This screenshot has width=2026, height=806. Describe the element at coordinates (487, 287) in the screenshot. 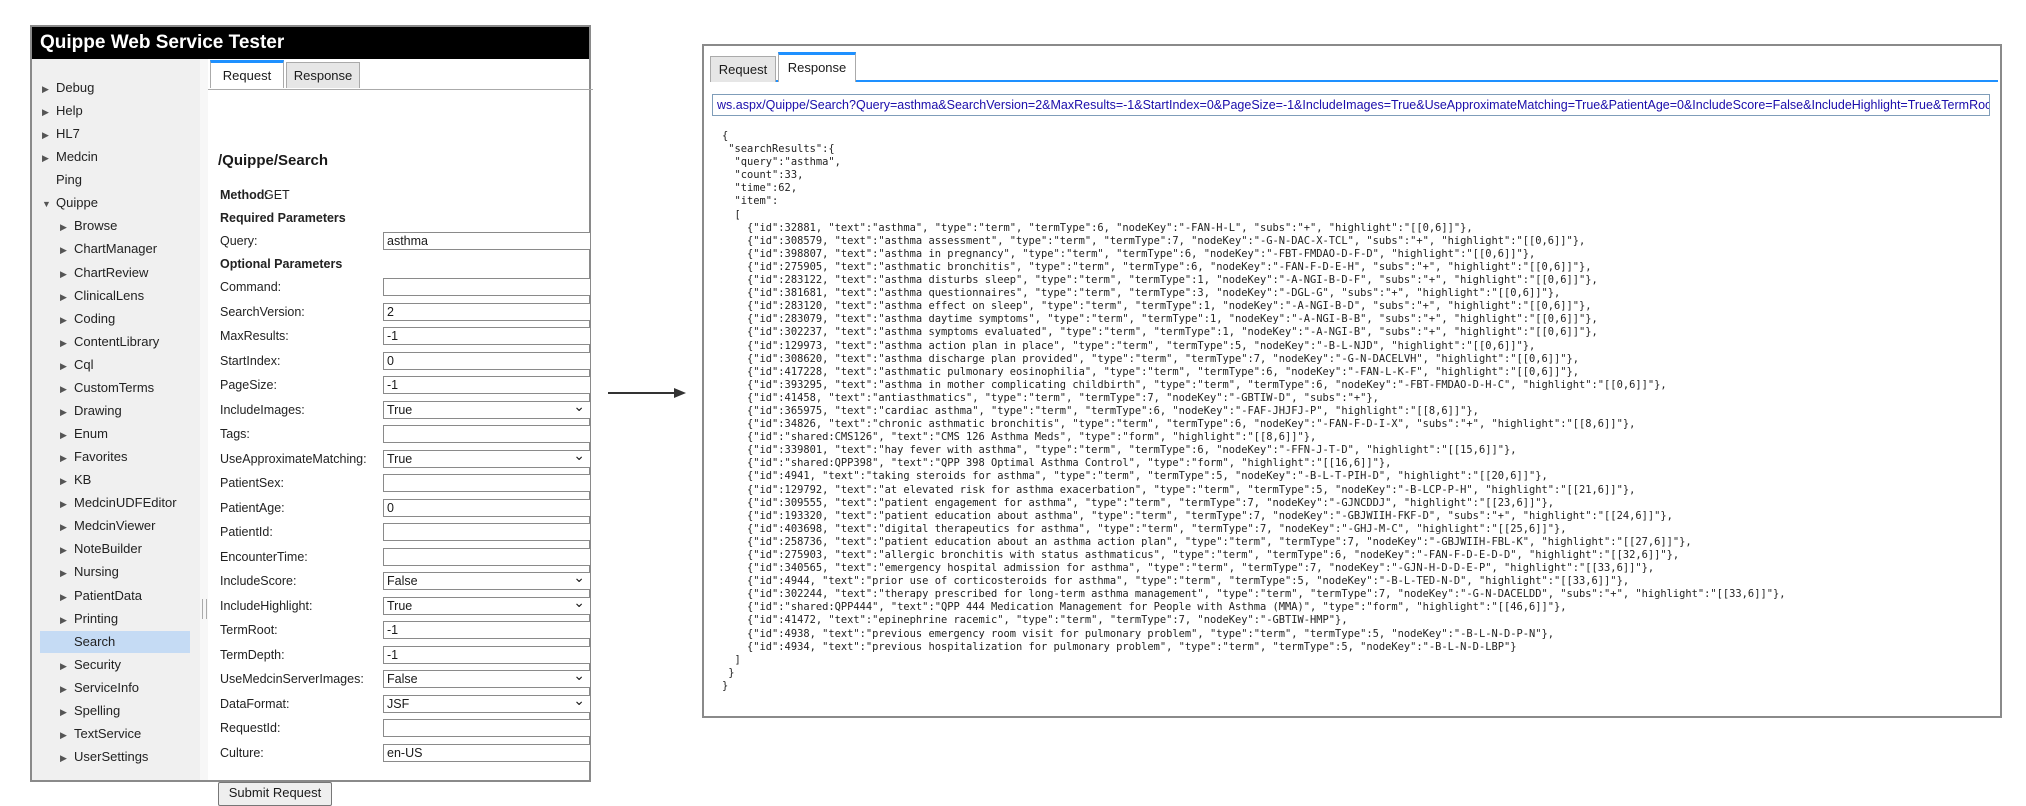

I see `command-input` at that location.